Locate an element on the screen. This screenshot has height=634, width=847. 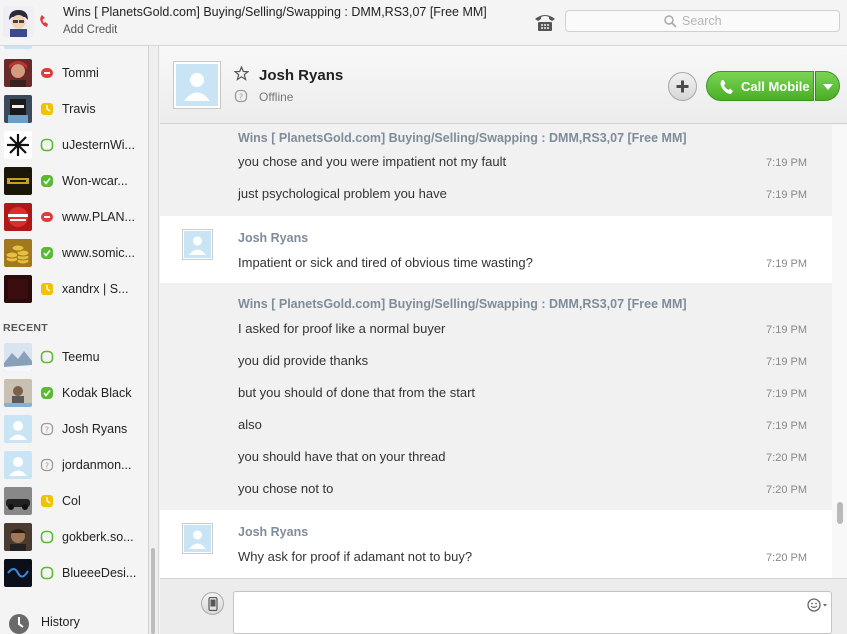
search-box is located at coordinates (702, 21).